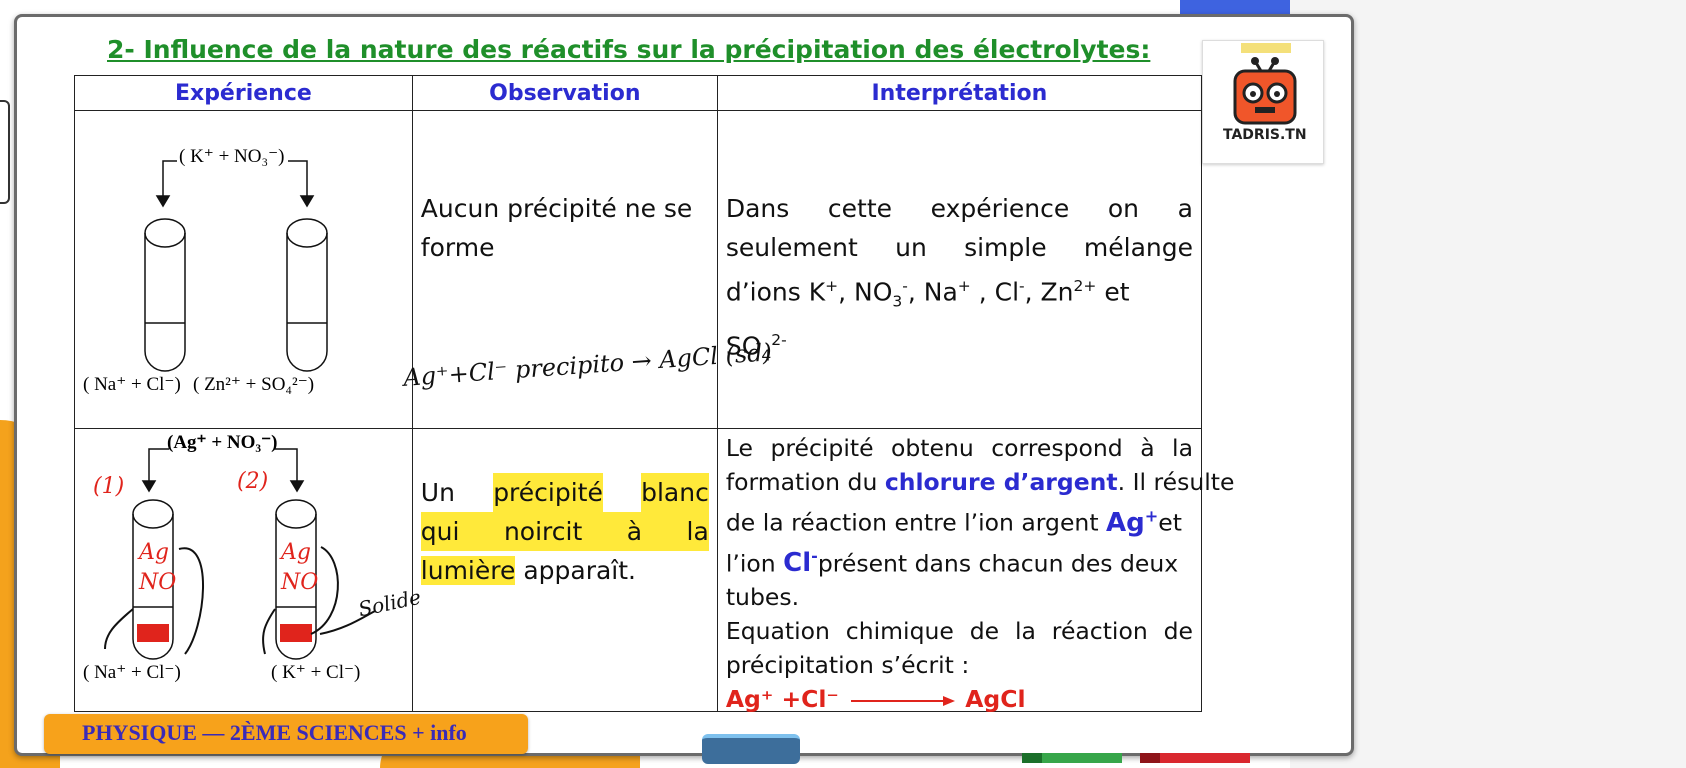 This screenshot has height=768, width=1686. I want to click on mascot-icon, so click(1265, 84).